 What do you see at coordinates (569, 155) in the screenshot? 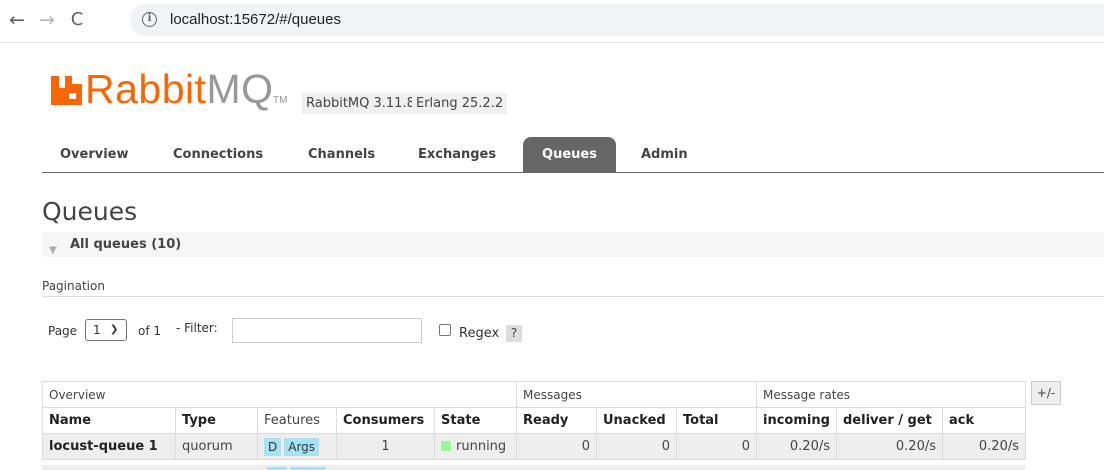
I see `tab-queues: Queues` at bounding box center [569, 155].